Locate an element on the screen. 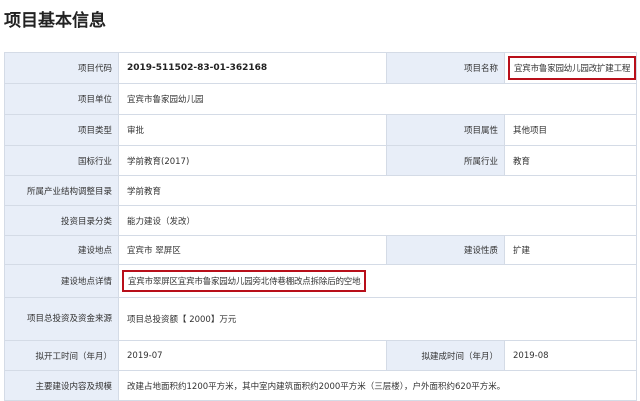 The width and height of the screenshot is (640, 401). table-row: 国标行业 学前教育(2017) 所属行业 教育 is located at coordinates (320, 160).